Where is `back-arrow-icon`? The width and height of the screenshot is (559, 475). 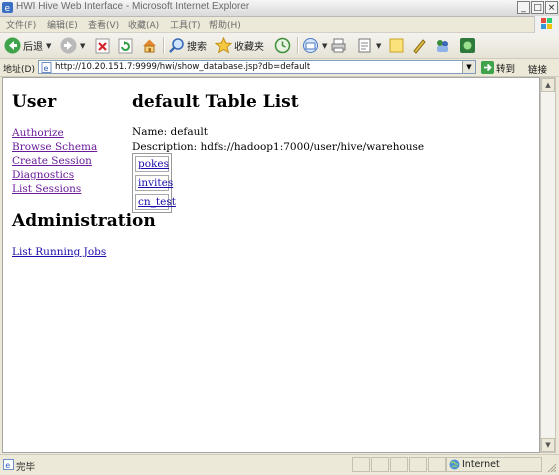
back-arrow-icon is located at coordinates (12, 45).